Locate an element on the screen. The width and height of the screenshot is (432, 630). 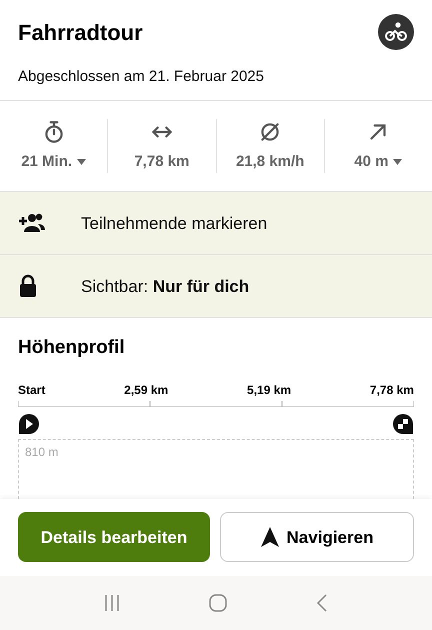
add-people-icon is located at coordinates (32, 223).